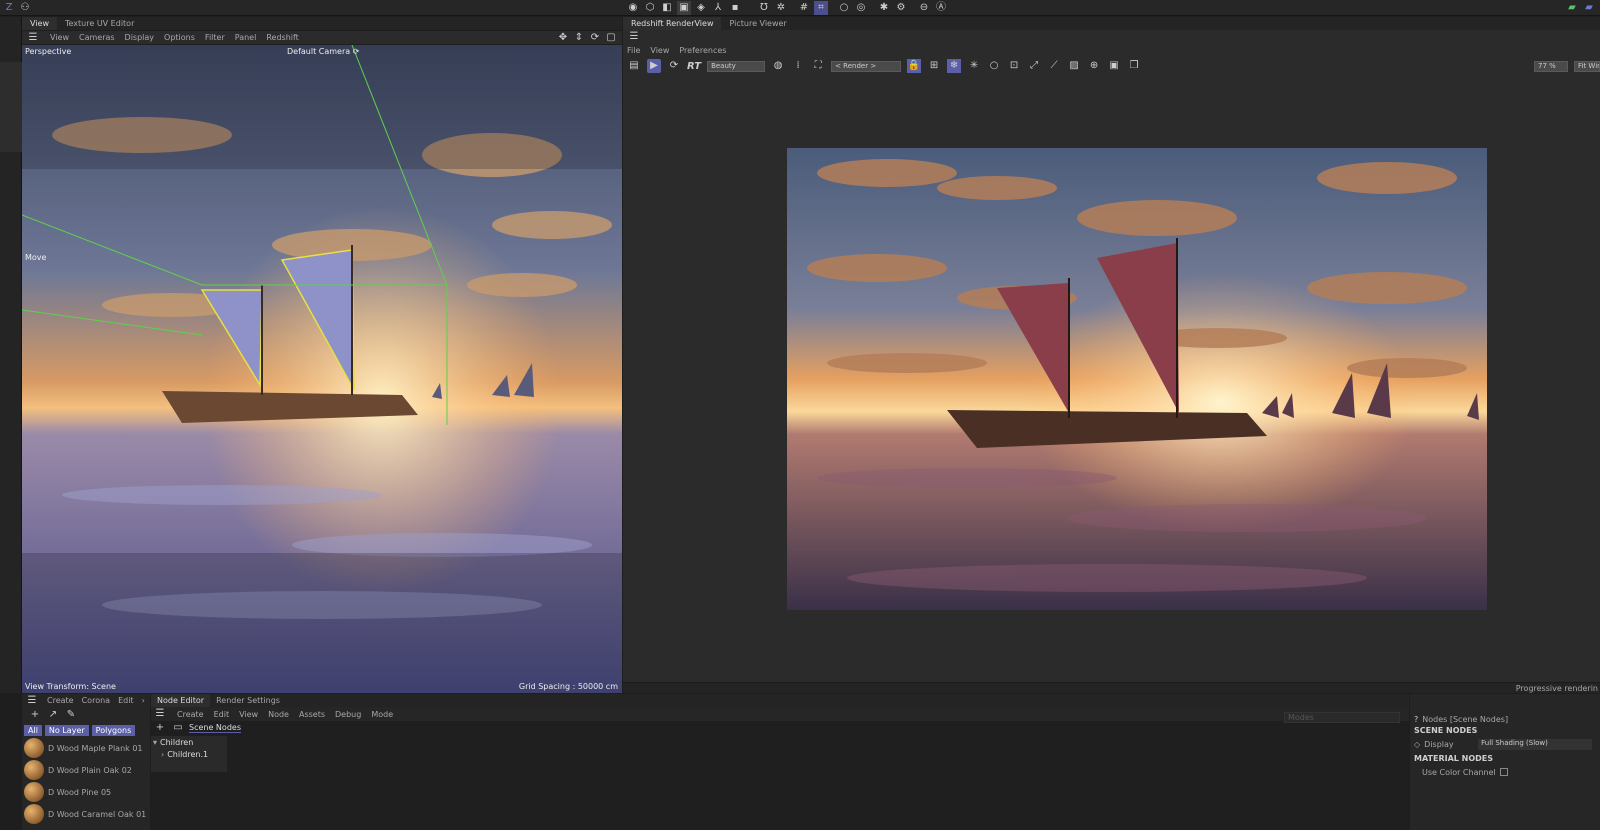  What do you see at coordinates (611, 38) in the screenshot?
I see `maximize-icon: ▢` at bounding box center [611, 38].